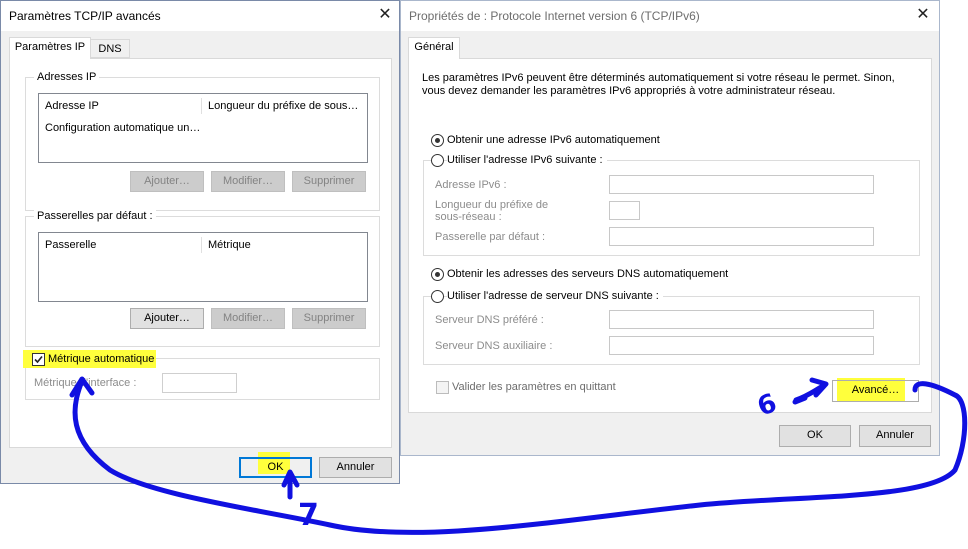 This screenshot has height=549, width=968. What do you see at coordinates (471, 185) in the screenshot?
I see `ipv6-address-label: Adresse IPv6 :` at bounding box center [471, 185].